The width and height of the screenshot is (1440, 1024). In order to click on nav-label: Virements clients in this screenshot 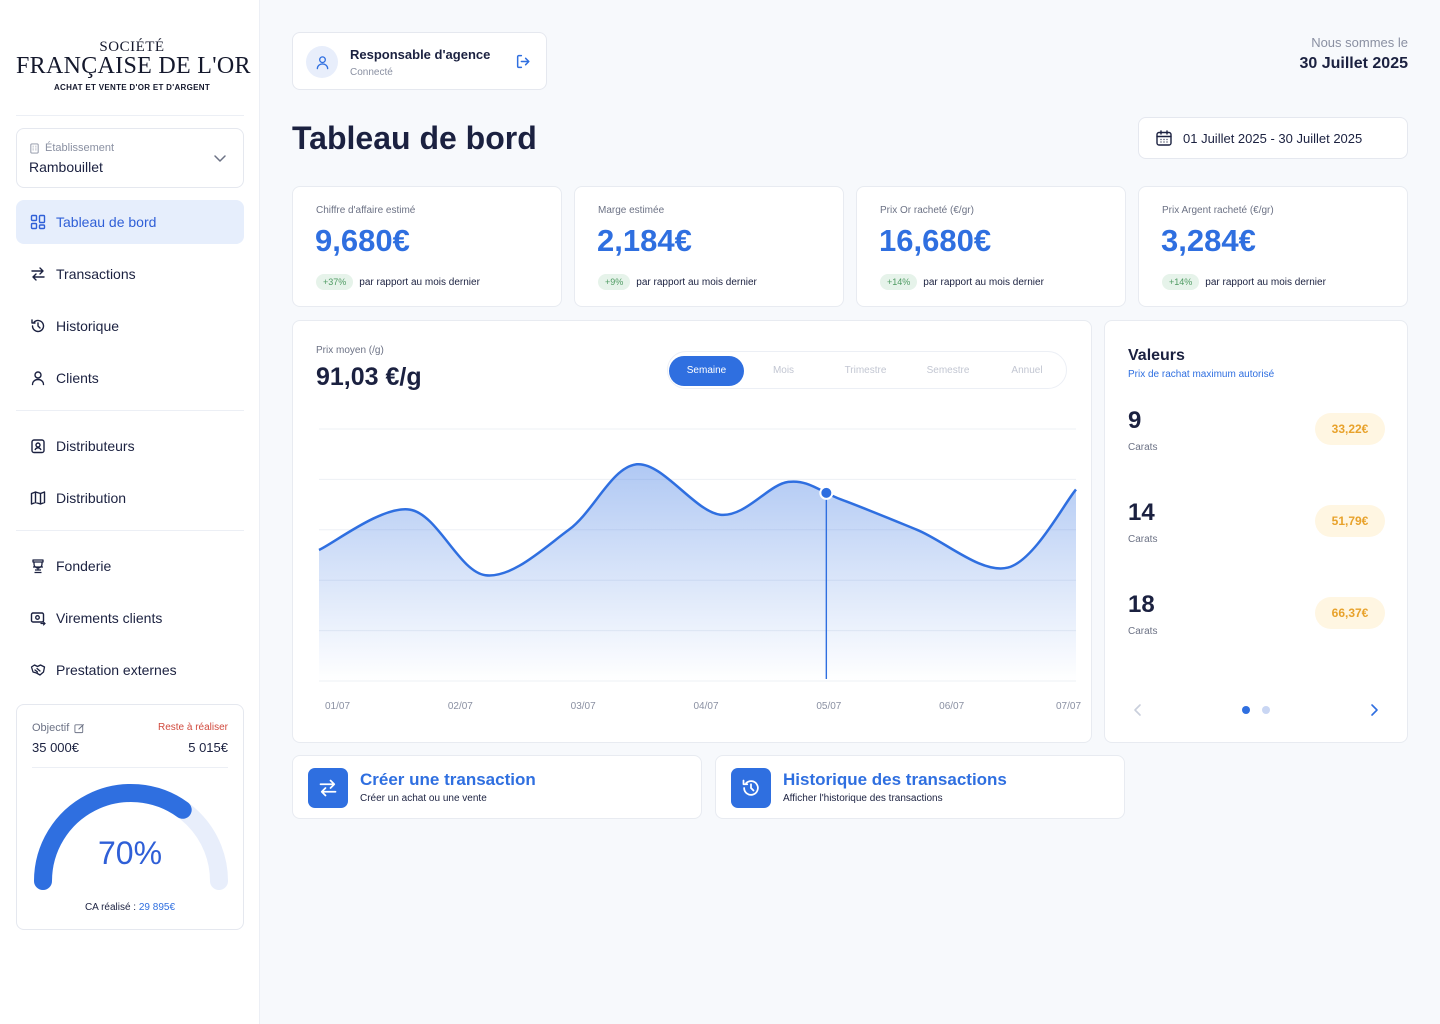, I will do `click(109, 618)`.